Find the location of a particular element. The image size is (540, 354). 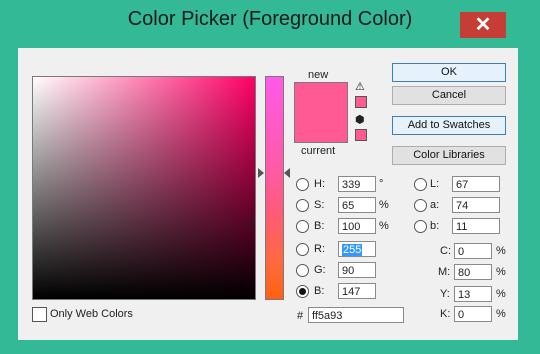

only-web-colors-label: Only Web Colors is located at coordinates (91, 314).